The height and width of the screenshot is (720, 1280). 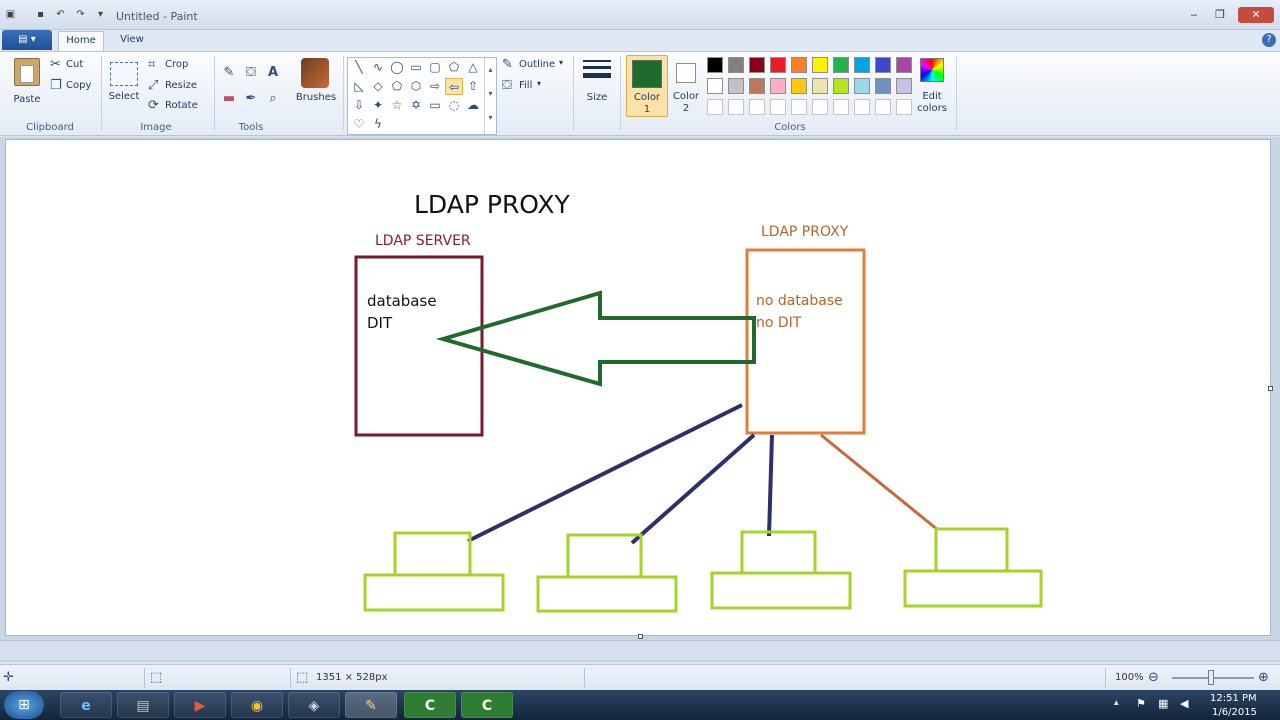 I want to click on six-point-star-icon: ✡, so click(x=416, y=105).